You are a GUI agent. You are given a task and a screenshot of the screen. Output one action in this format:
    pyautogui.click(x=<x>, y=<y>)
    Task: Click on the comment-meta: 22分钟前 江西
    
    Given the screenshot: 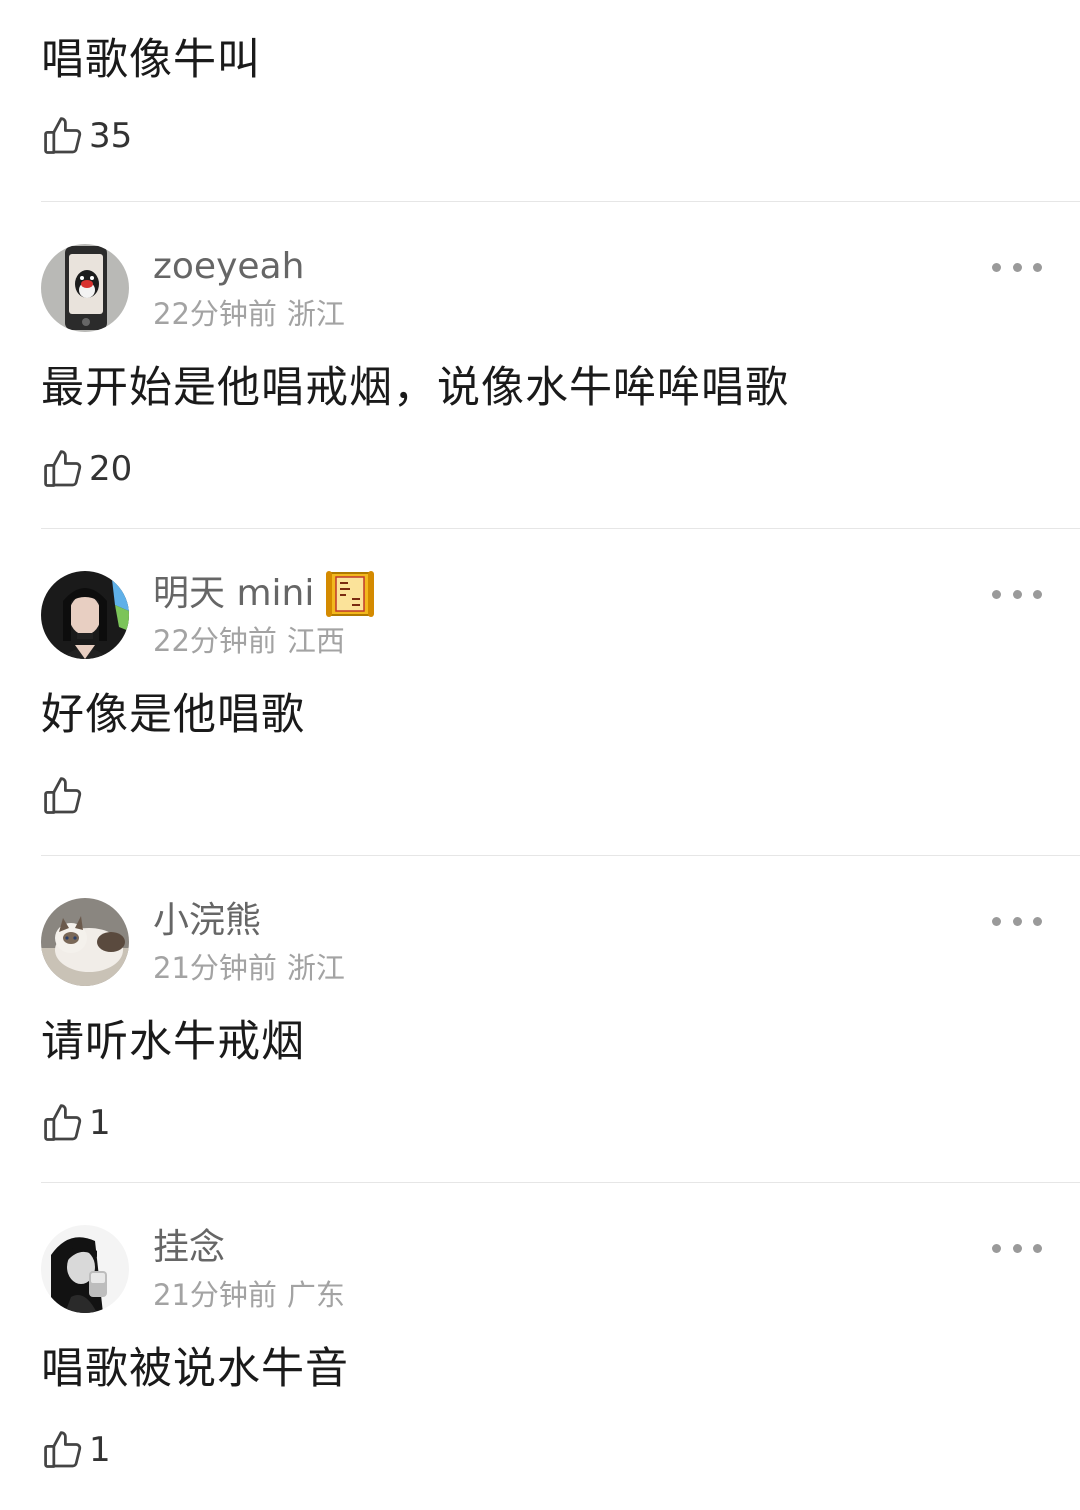 What is the action you would take?
    pyautogui.click(x=249, y=641)
    